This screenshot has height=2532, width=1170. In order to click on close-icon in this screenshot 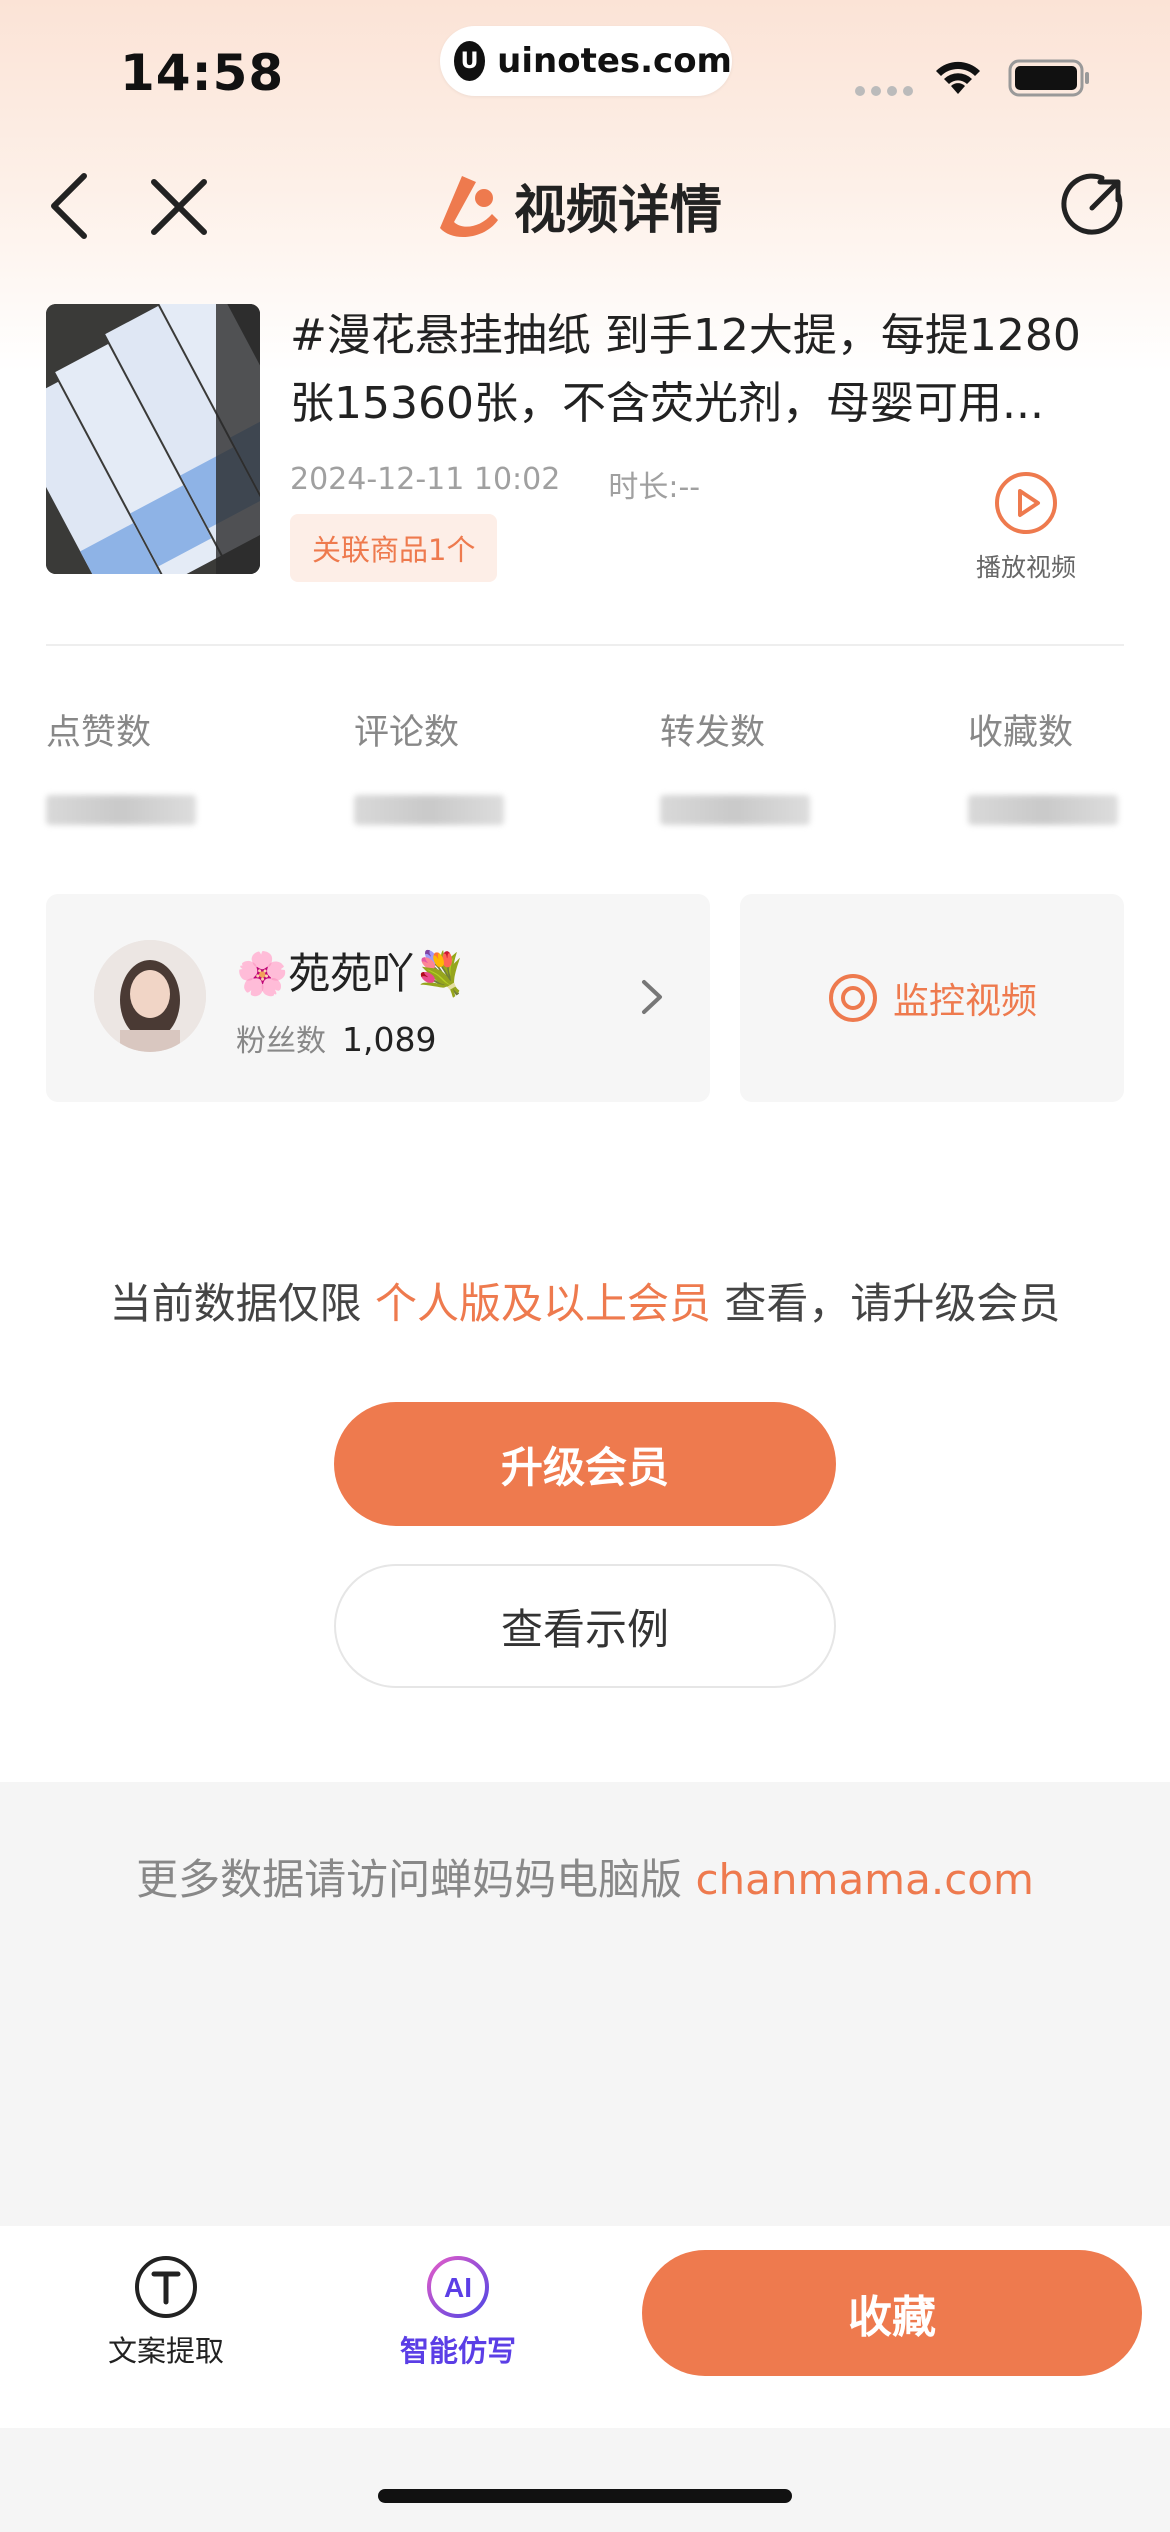, I will do `click(179, 207)`.